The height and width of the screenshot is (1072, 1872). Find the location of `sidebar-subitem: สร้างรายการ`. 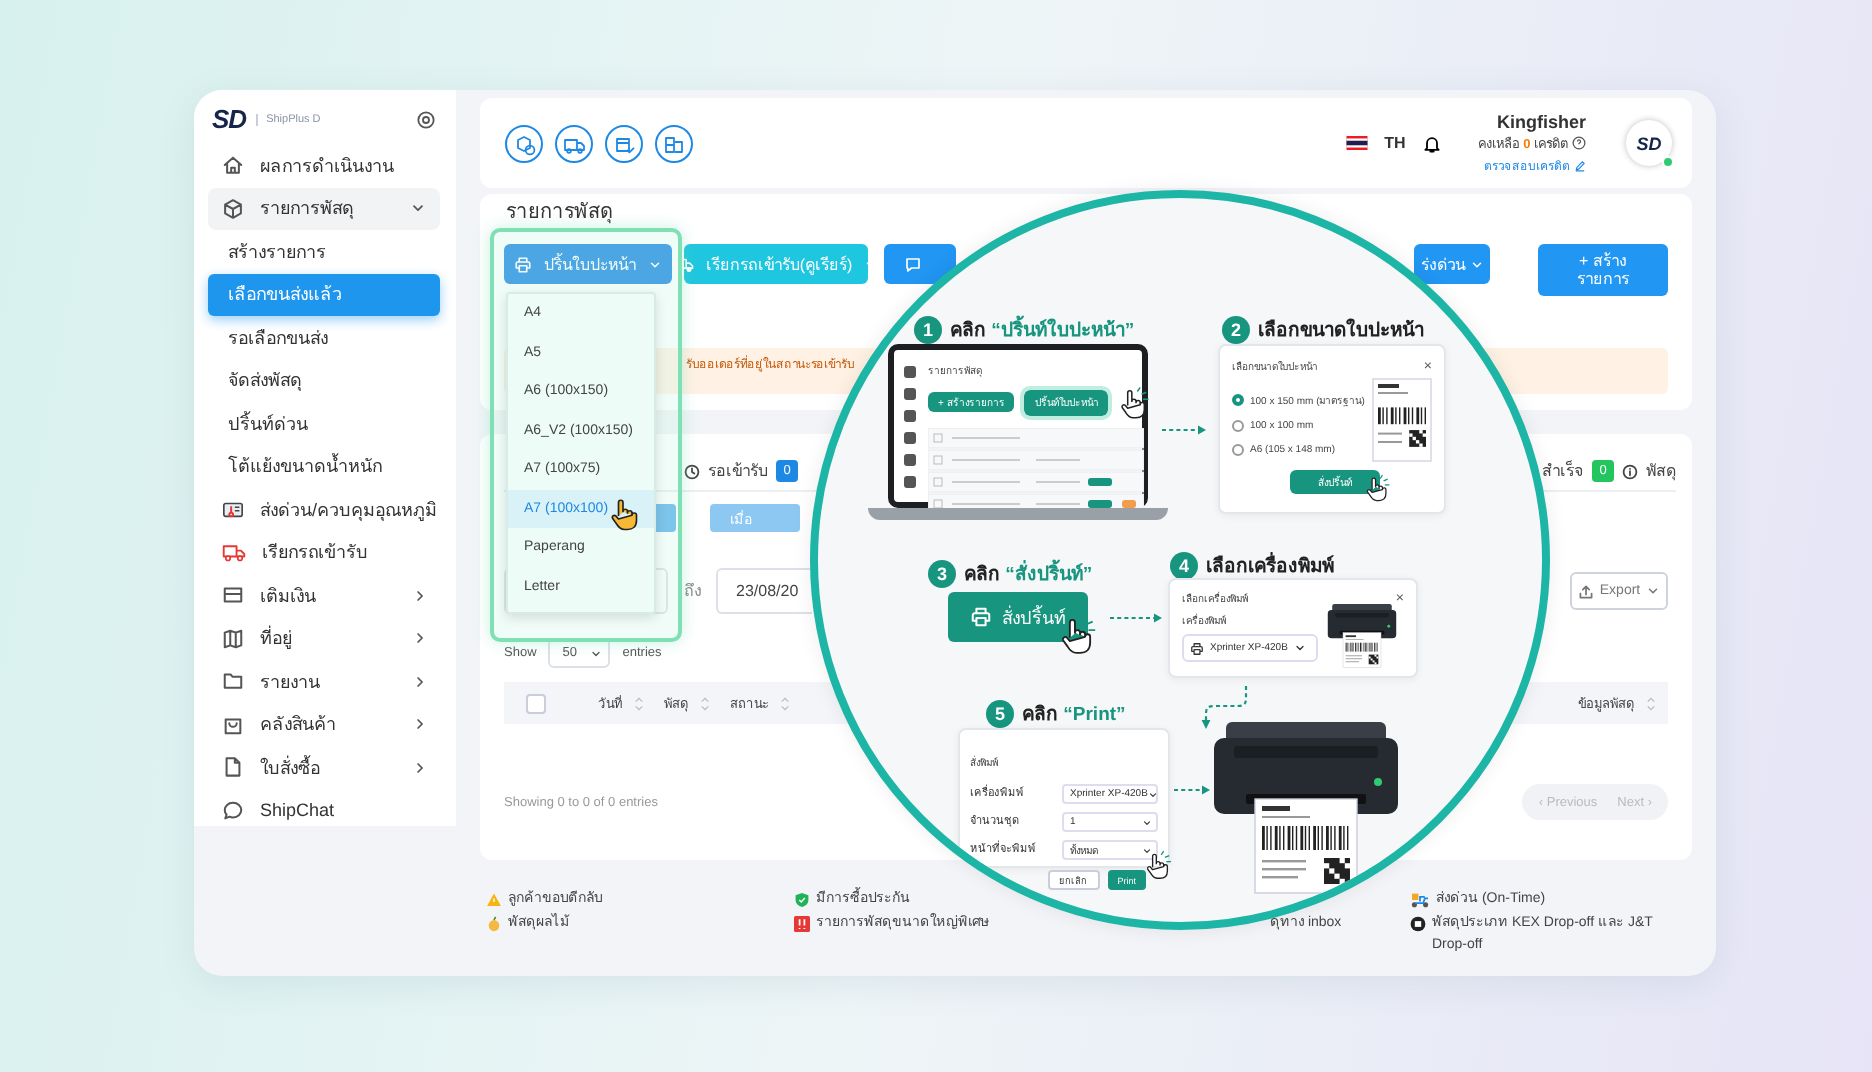

sidebar-subitem: สร้างรายการ is located at coordinates (325, 251).